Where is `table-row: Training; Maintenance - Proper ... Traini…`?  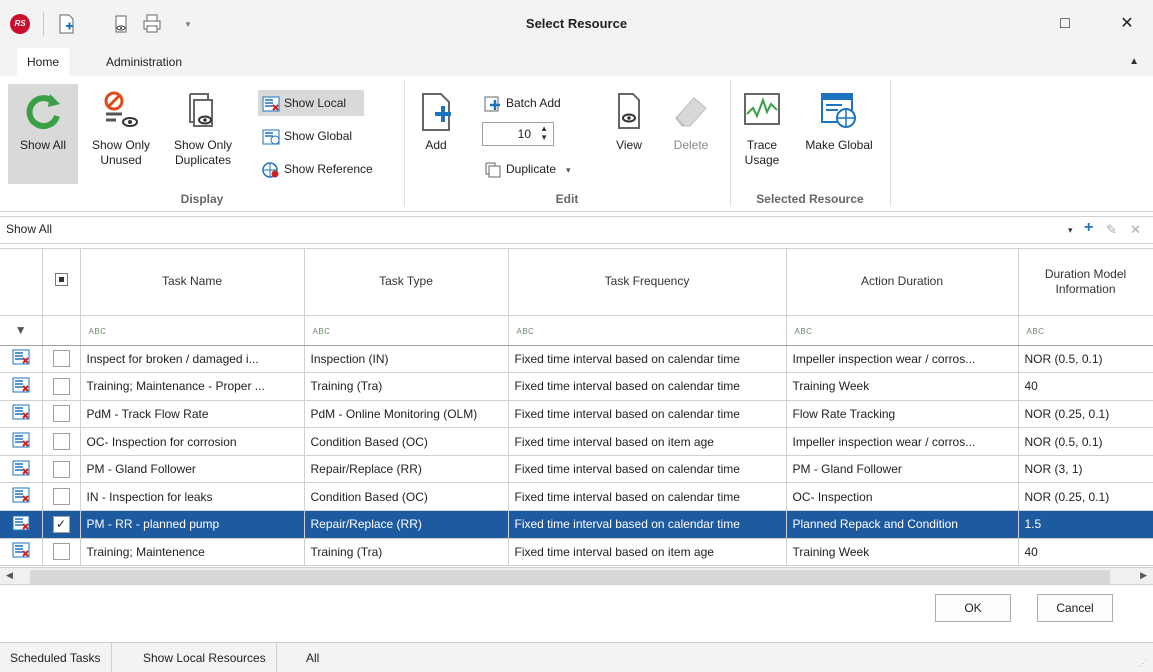 table-row: Training; Maintenance - Proper ... Traini… is located at coordinates (576, 386).